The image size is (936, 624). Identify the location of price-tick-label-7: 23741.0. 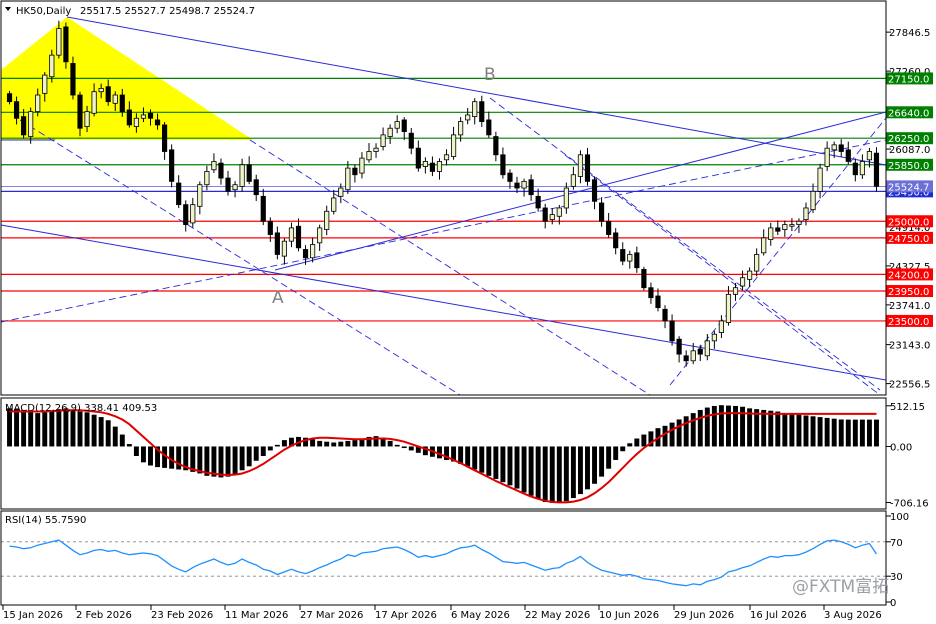
(909, 306).